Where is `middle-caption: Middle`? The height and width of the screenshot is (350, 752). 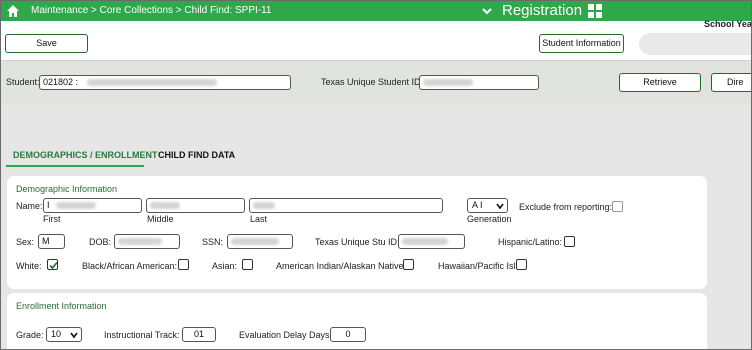
middle-caption: Middle is located at coordinates (160, 219).